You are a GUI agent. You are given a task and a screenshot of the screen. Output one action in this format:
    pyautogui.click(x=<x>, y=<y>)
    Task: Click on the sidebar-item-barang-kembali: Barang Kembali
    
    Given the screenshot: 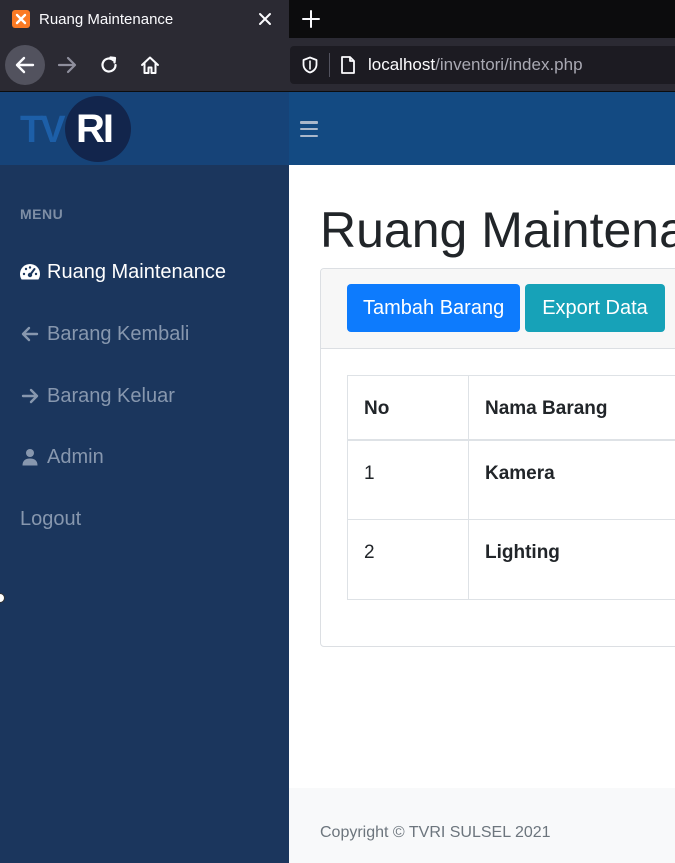 What is the action you would take?
    pyautogui.click(x=144, y=334)
    